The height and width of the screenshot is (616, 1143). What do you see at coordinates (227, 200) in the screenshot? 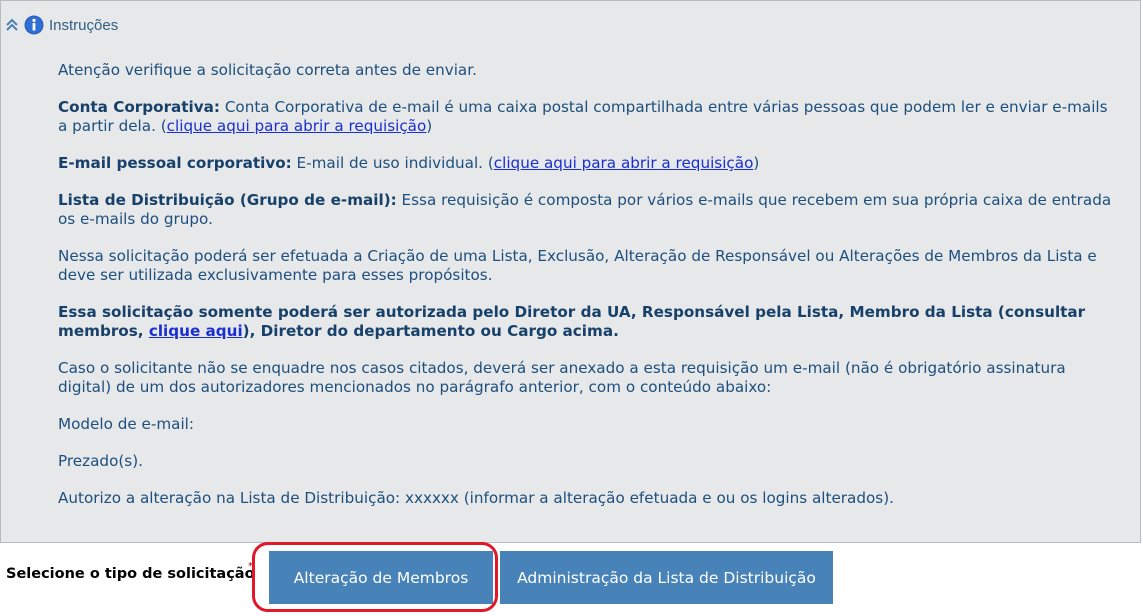
I see `distribution-list-term: Lista de Distribuição (Grupo de e-mail):` at bounding box center [227, 200].